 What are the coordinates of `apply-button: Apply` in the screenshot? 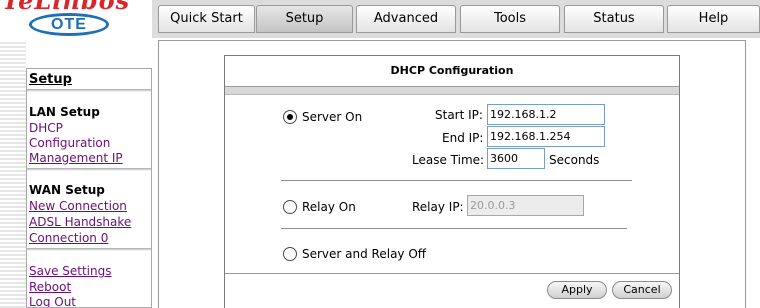 It's located at (577, 290).